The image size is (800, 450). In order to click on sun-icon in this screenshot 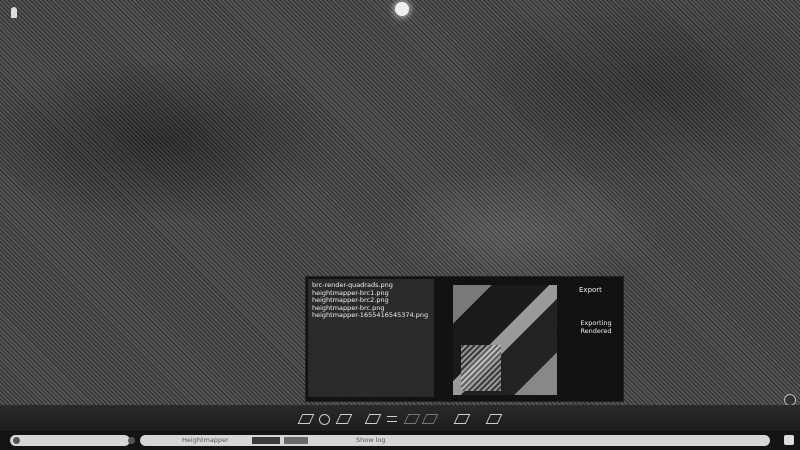, I will do `click(402, 9)`.